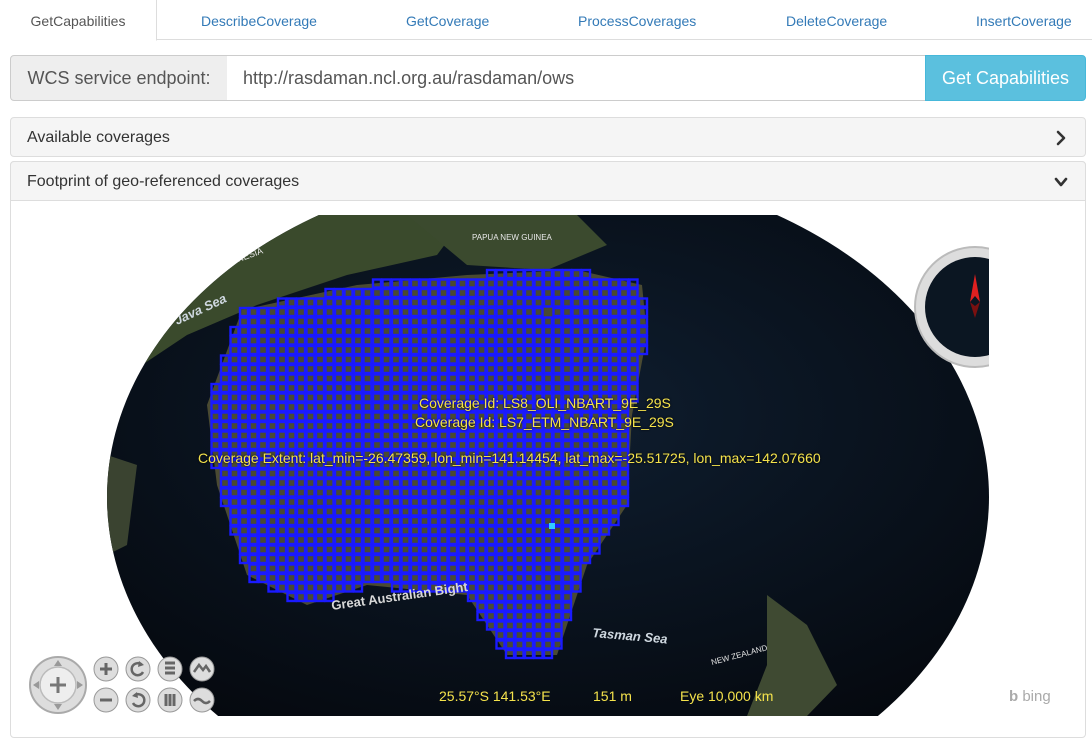 The width and height of the screenshot is (1092, 742). I want to click on available-coverages-header: Available coverages, so click(548, 137).